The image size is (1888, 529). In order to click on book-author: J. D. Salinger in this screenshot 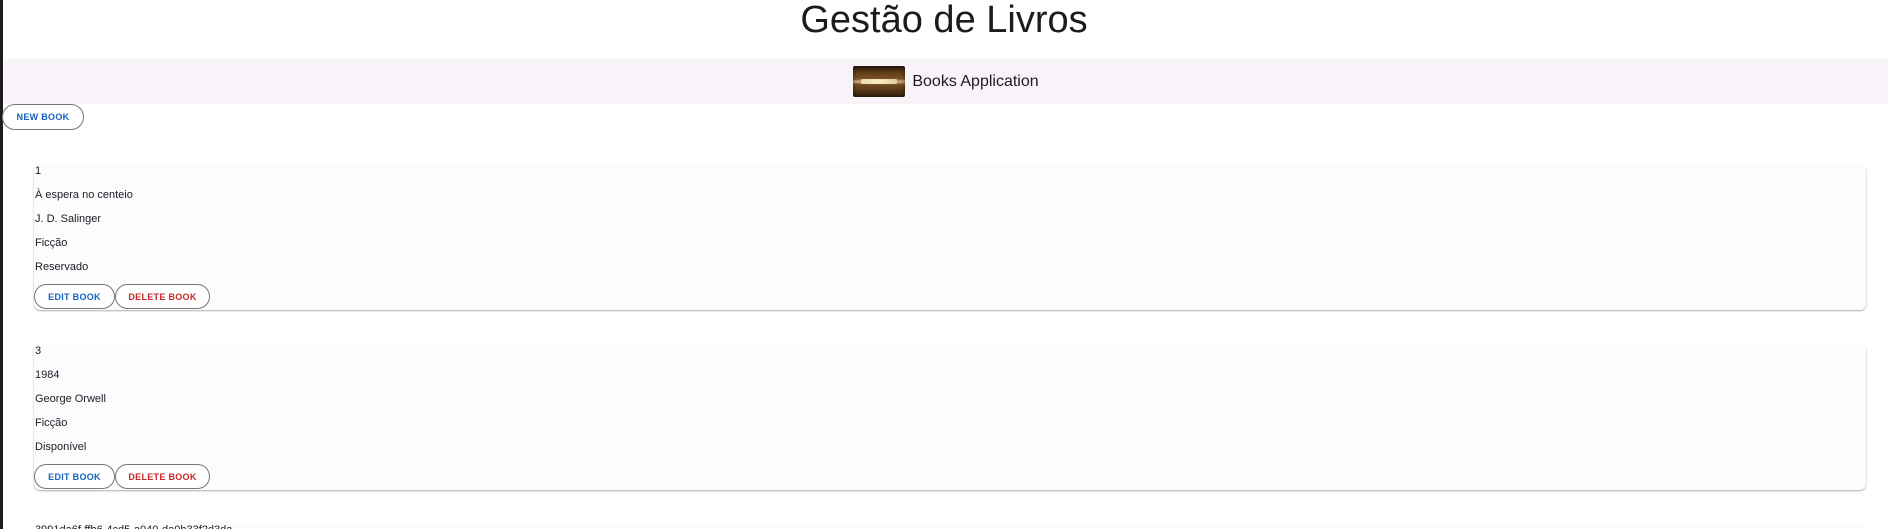, I will do `click(68, 219)`.